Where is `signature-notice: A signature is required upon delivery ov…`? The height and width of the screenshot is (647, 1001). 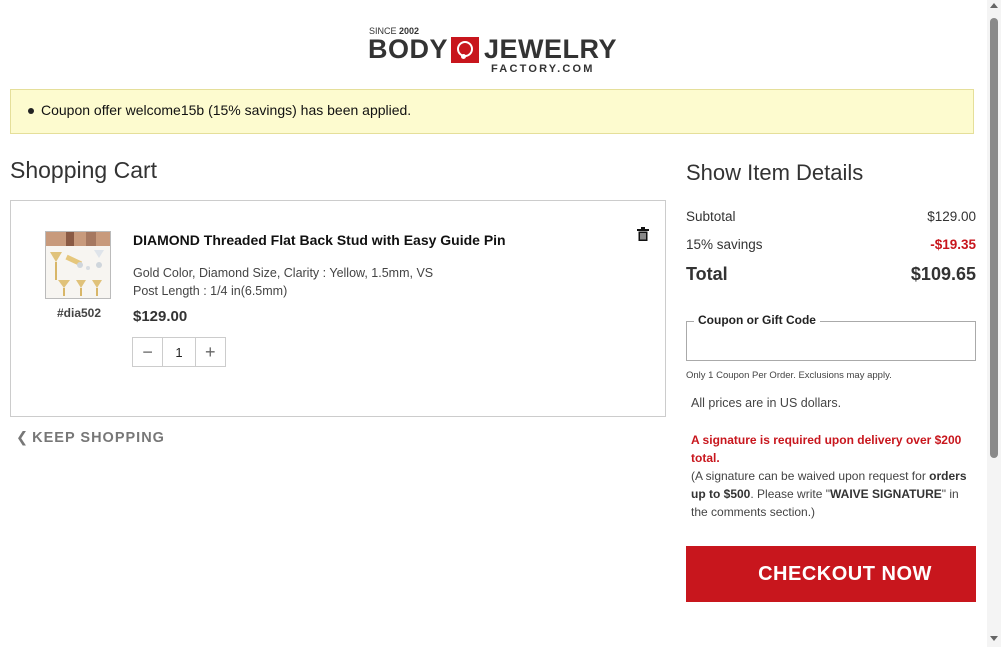
signature-notice: A signature is required upon delivery ov… is located at coordinates (833, 476).